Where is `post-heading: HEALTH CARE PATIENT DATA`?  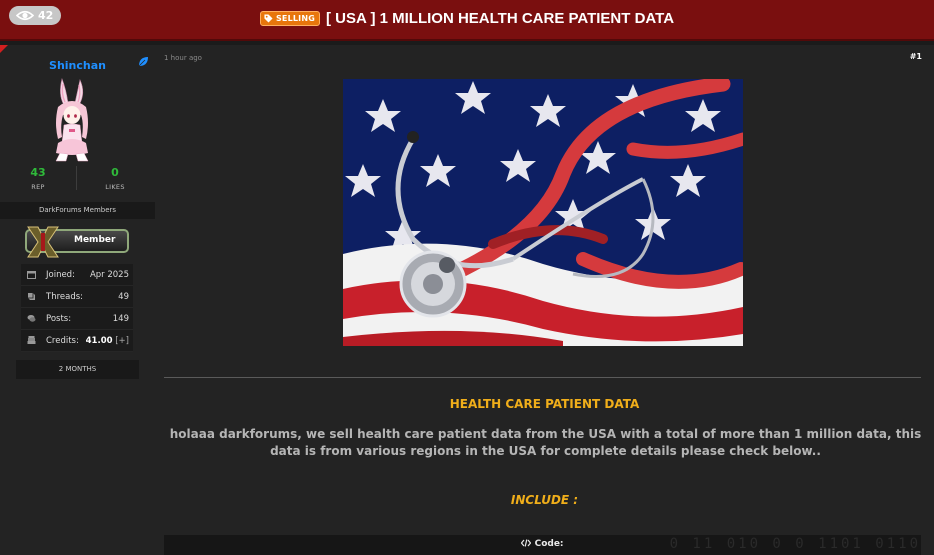 post-heading: HEALTH CARE PATIENT DATA is located at coordinates (544, 404).